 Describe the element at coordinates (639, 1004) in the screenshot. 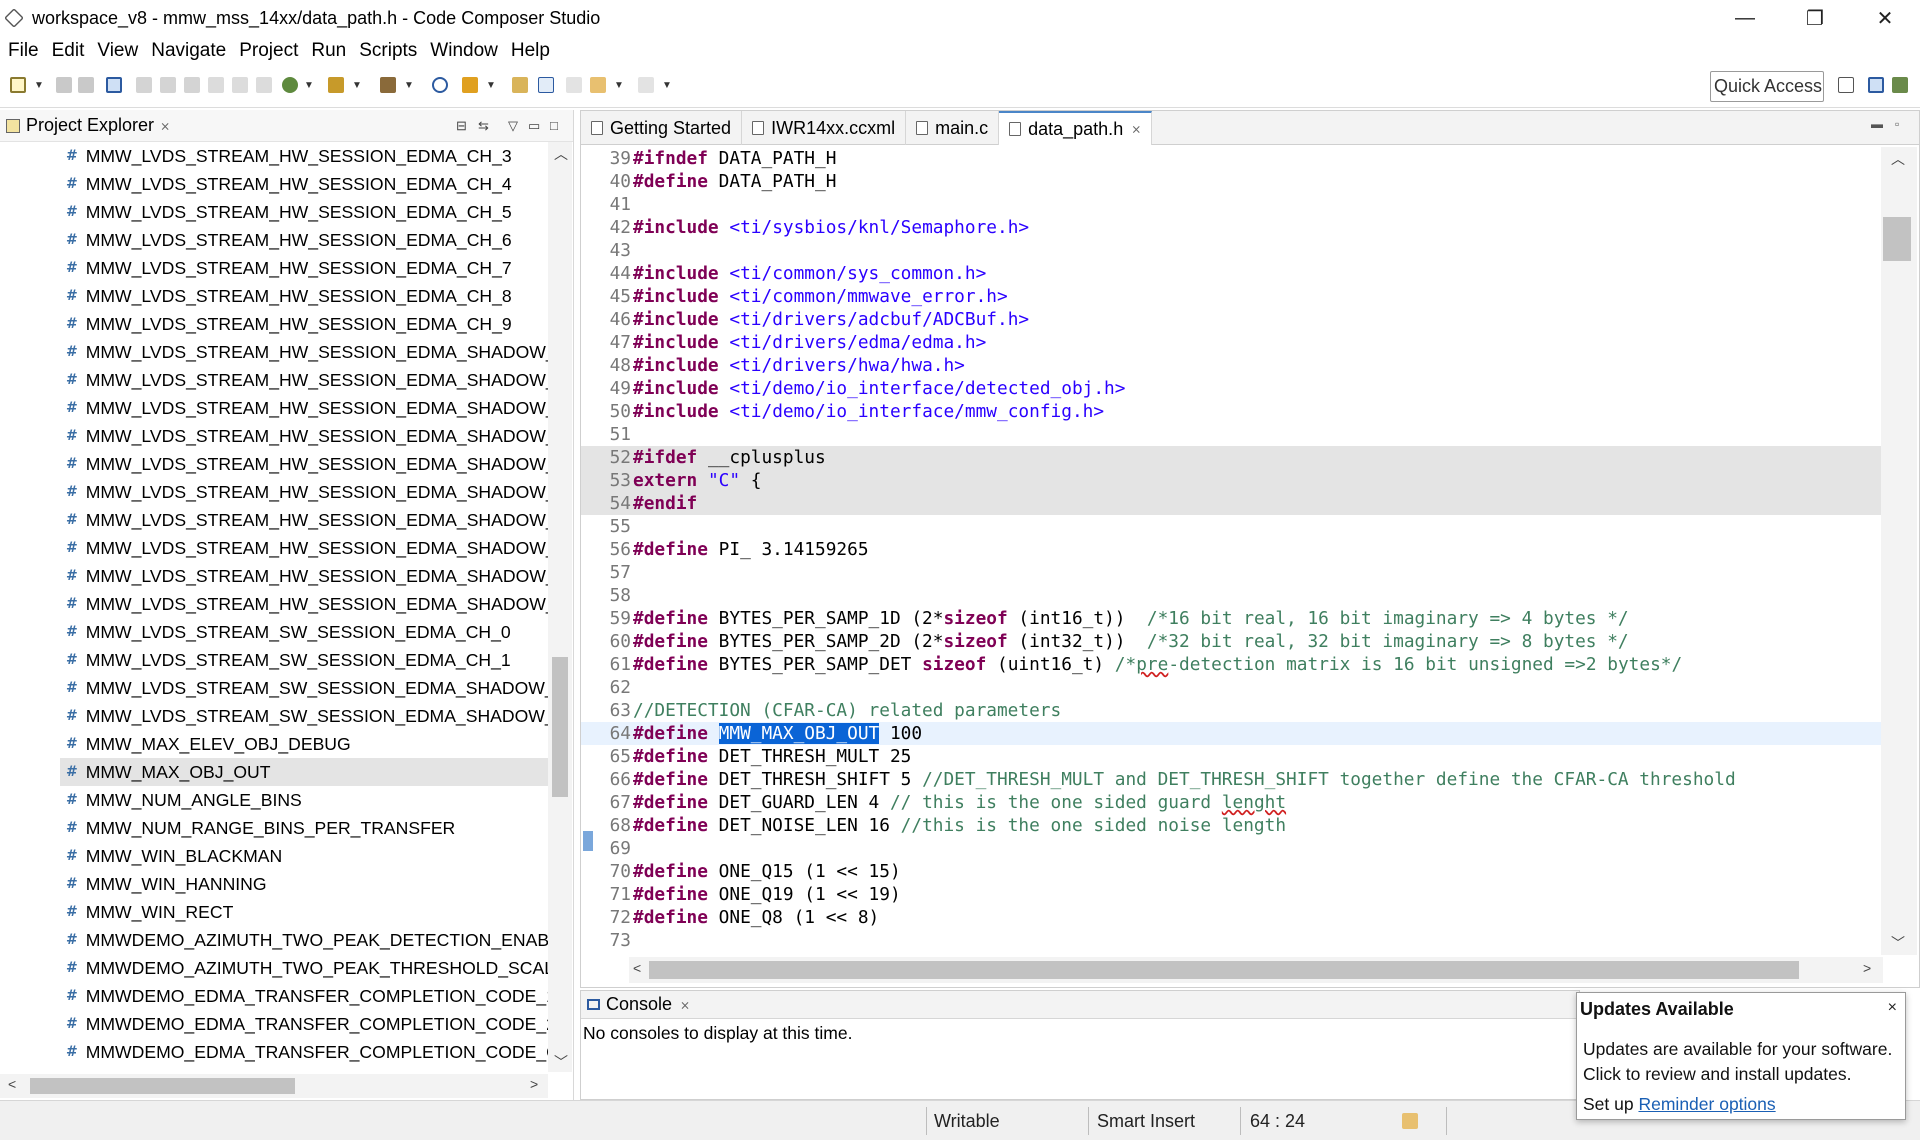

I see `console-tab: Console` at that location.